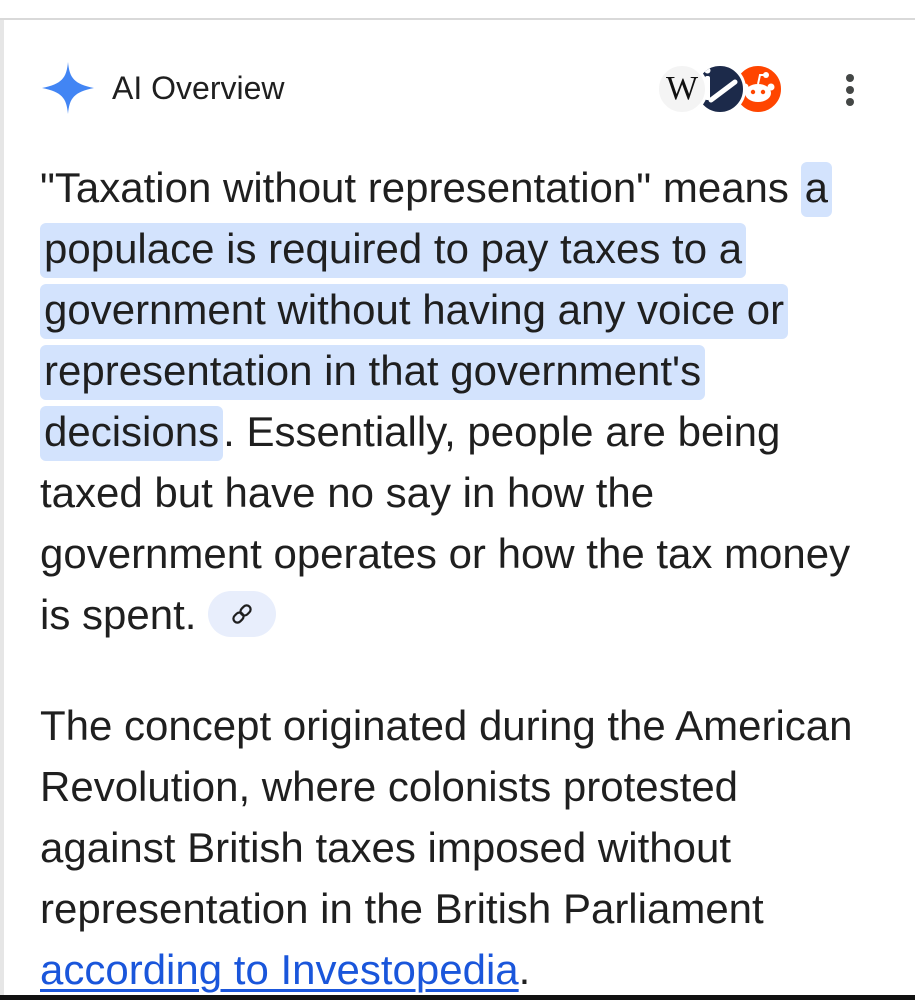 The width and height of the screenshot is (915, 1000). What do you see at coordinates (68, 88) in the screenshot?
I see `sparkle-icon` at bounding box center [68, 88].